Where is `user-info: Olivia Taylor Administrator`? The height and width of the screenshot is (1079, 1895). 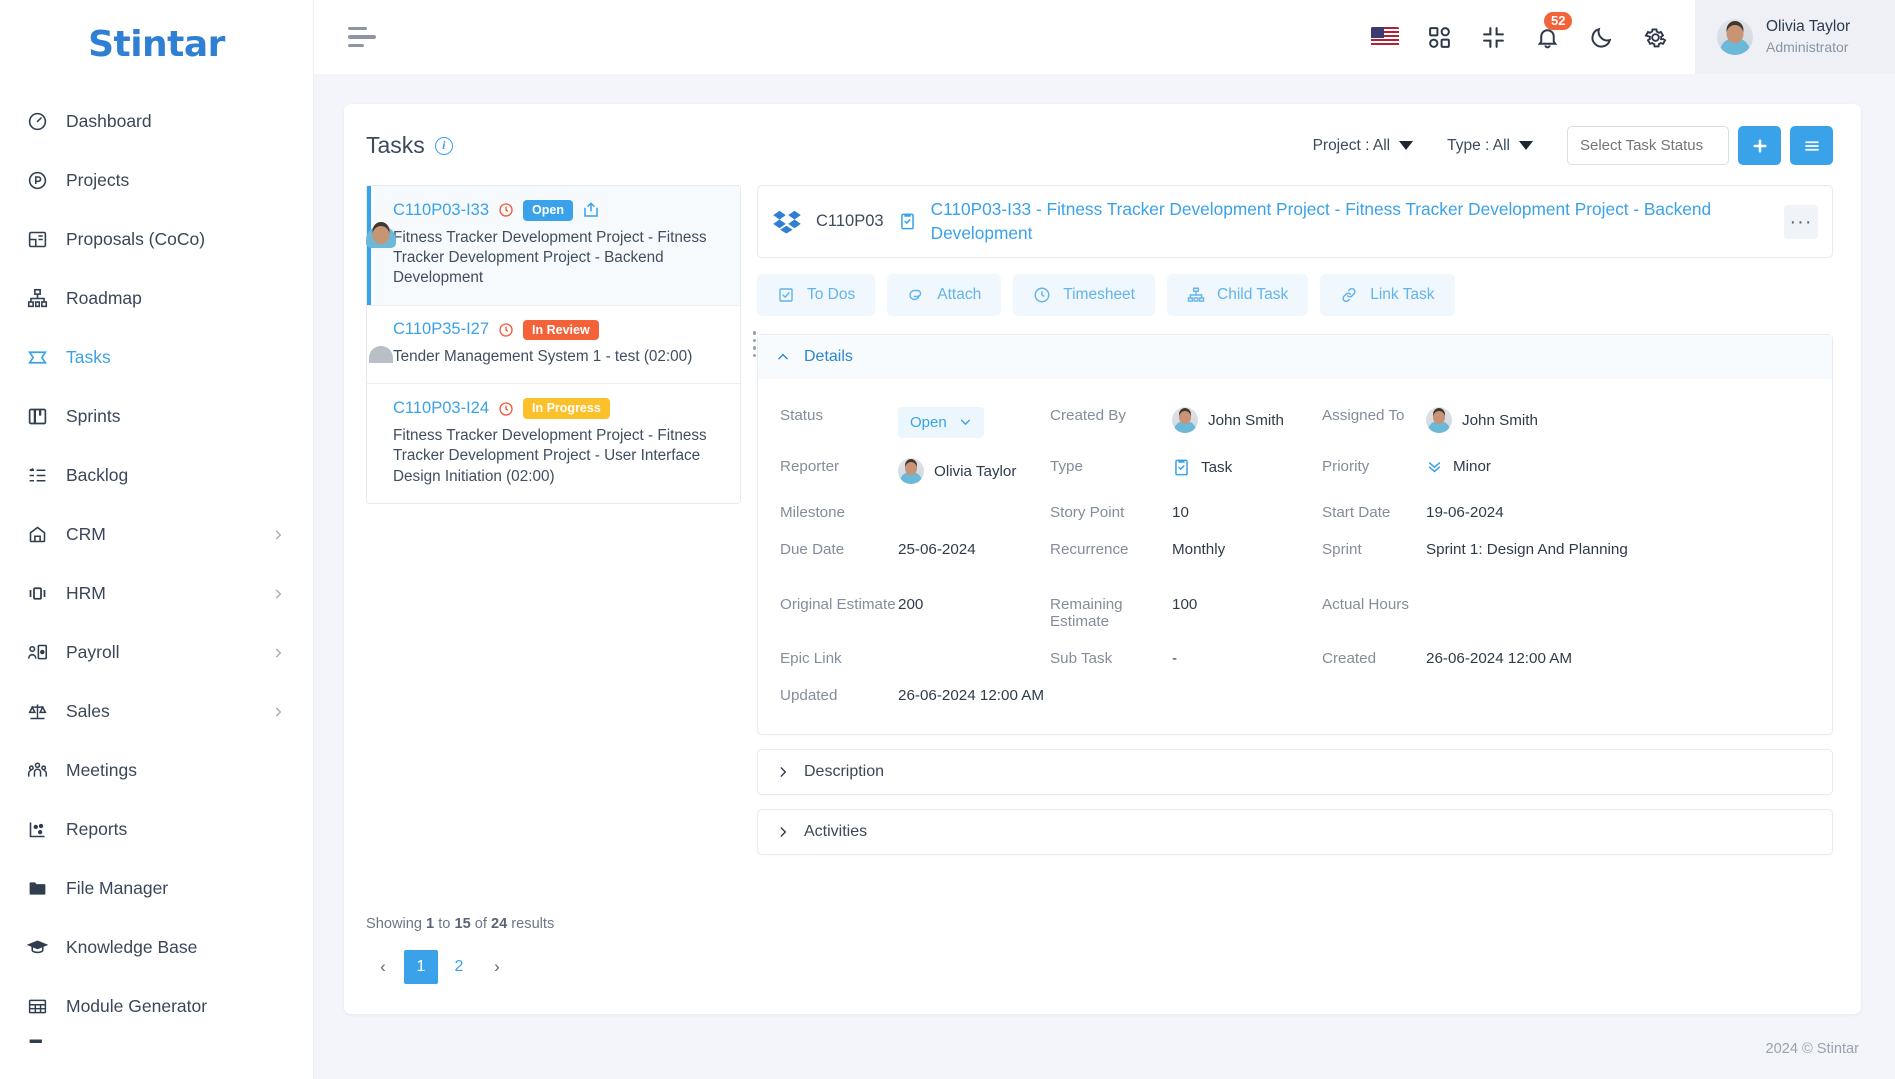 user-info: Olivia Taylor Administrator is located at coordinates (1808, 37).